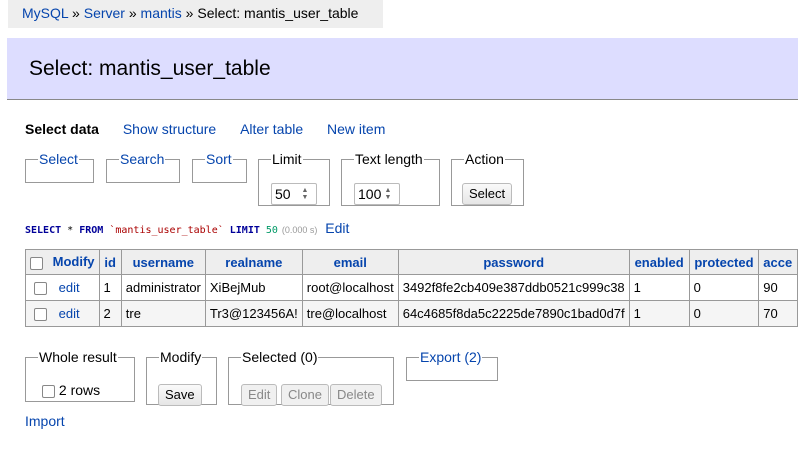  What do you see at coordinates (161, 13) in the screenshot?
I see `breadcrumb-link-mantis: mantis` at bounding box center [161, 13].